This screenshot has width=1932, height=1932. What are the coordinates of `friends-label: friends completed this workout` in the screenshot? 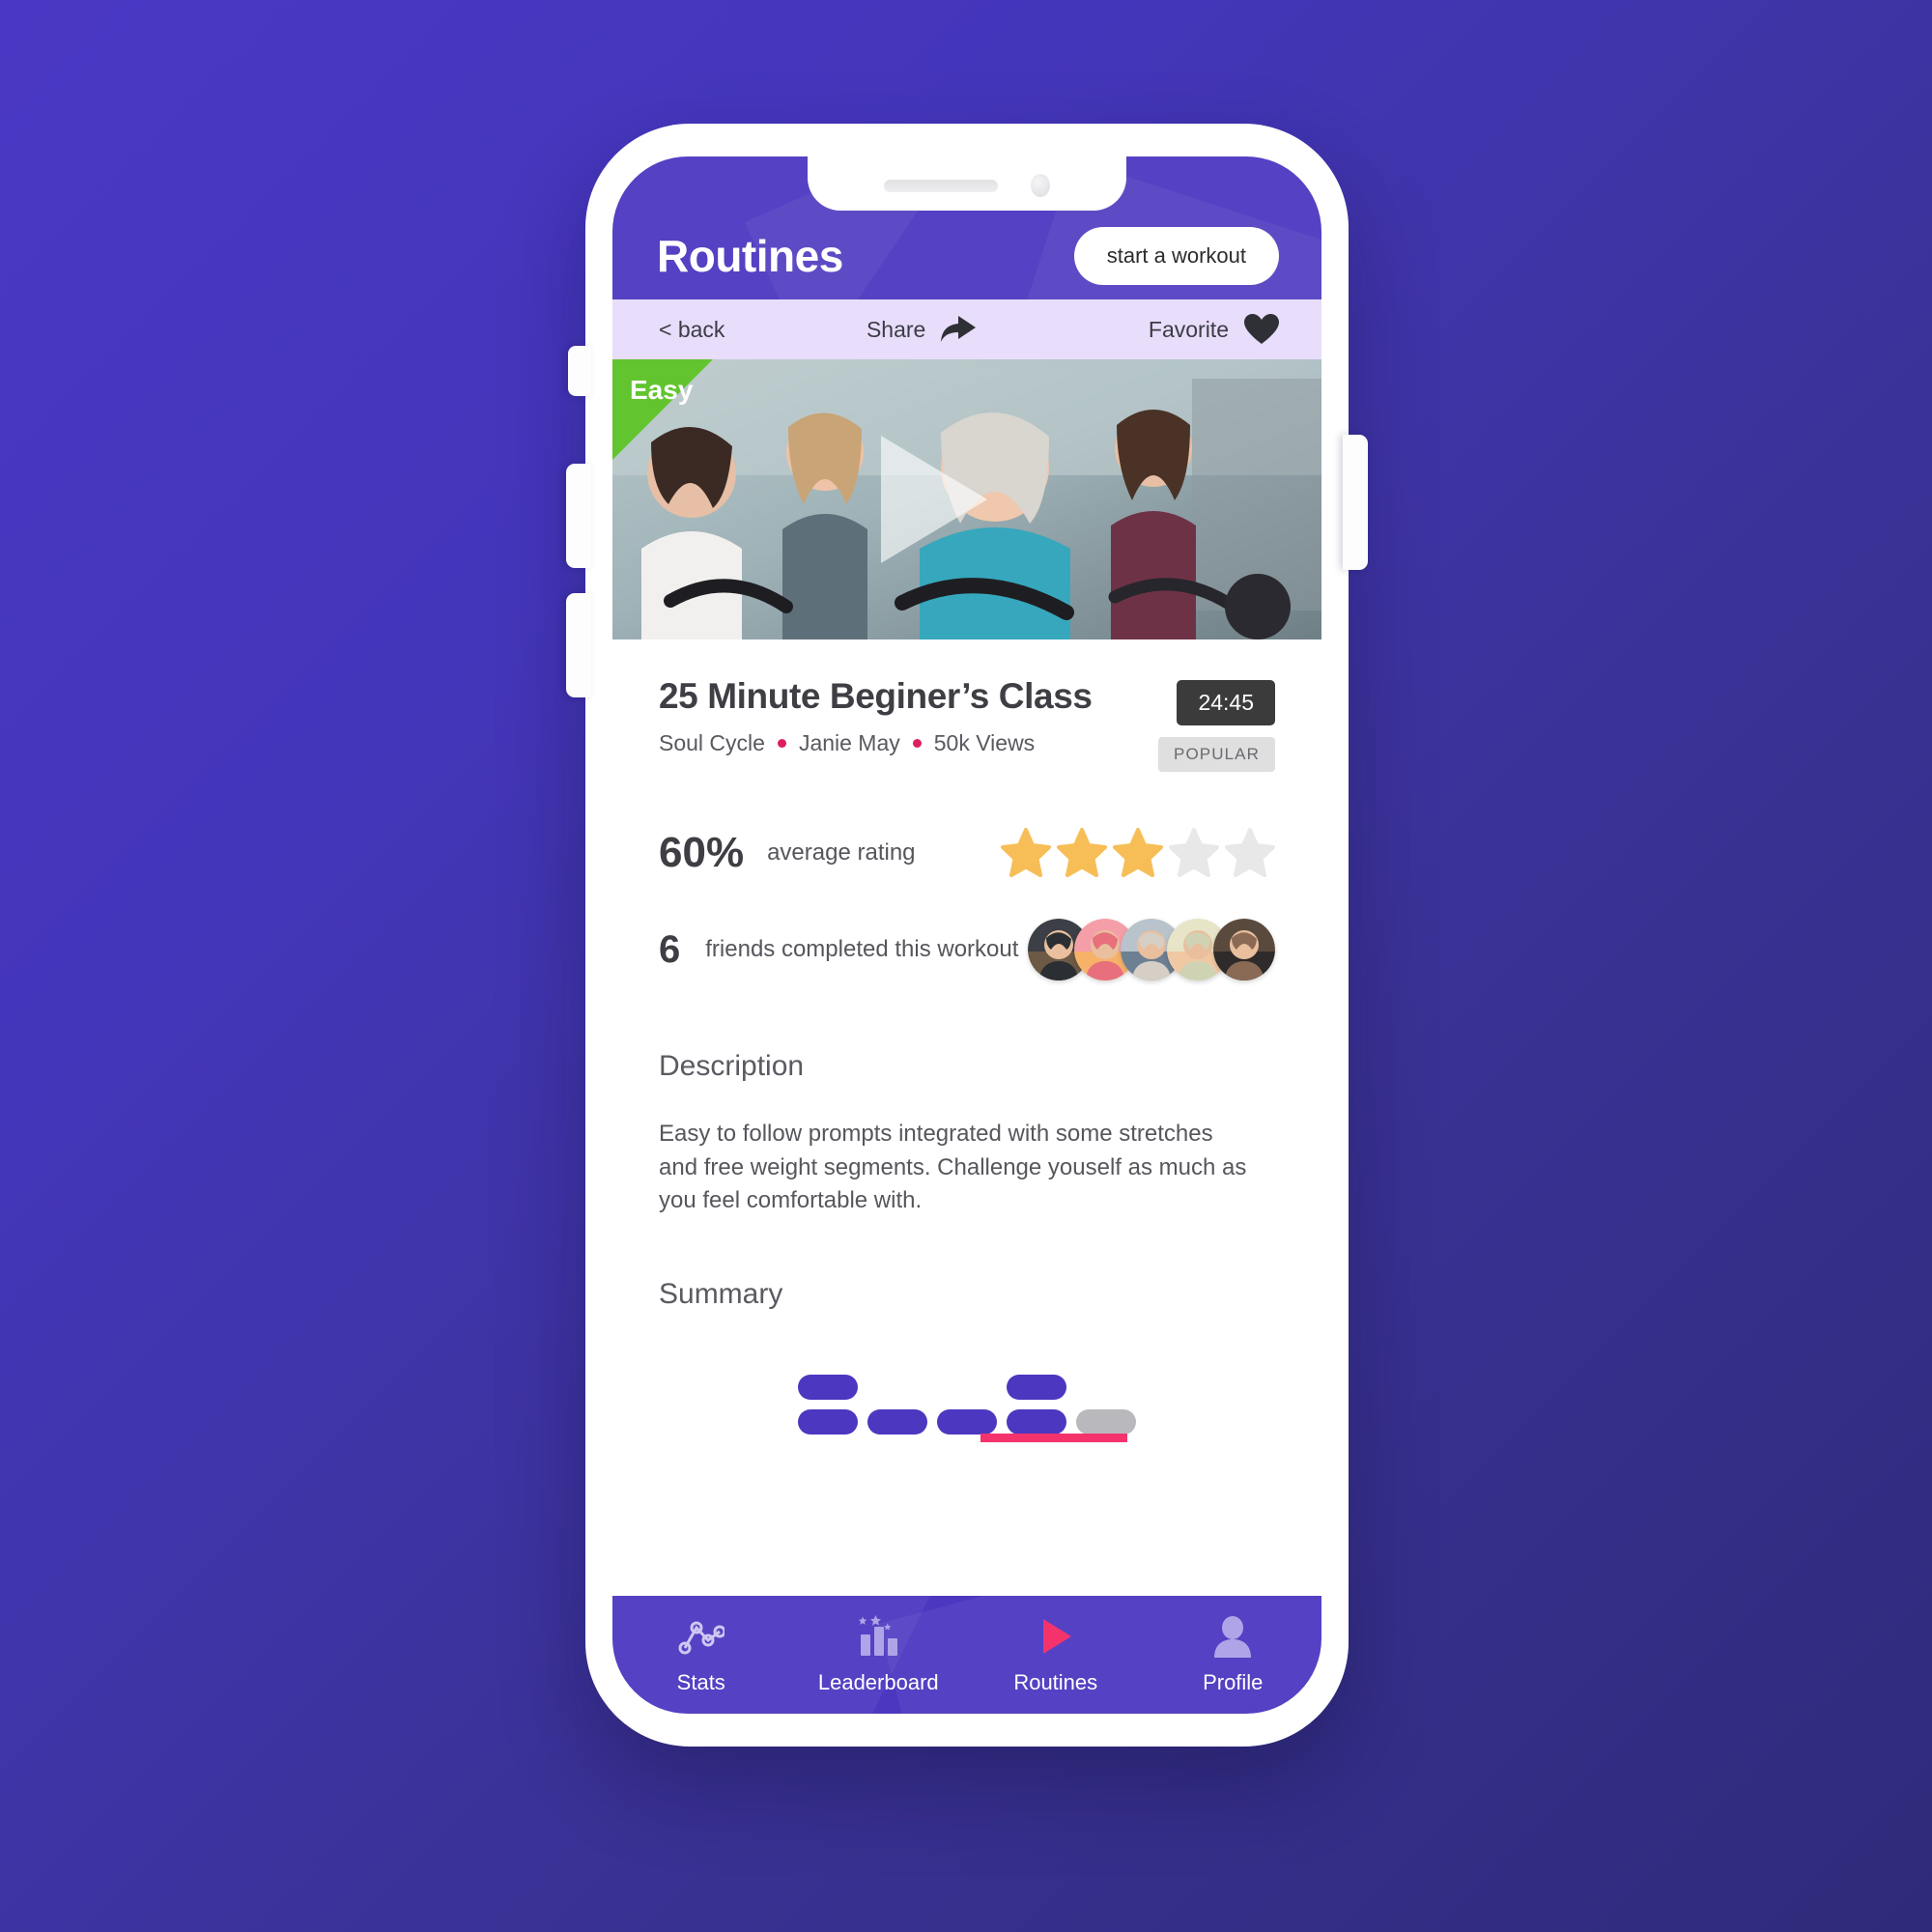 It's located at (862, 949).